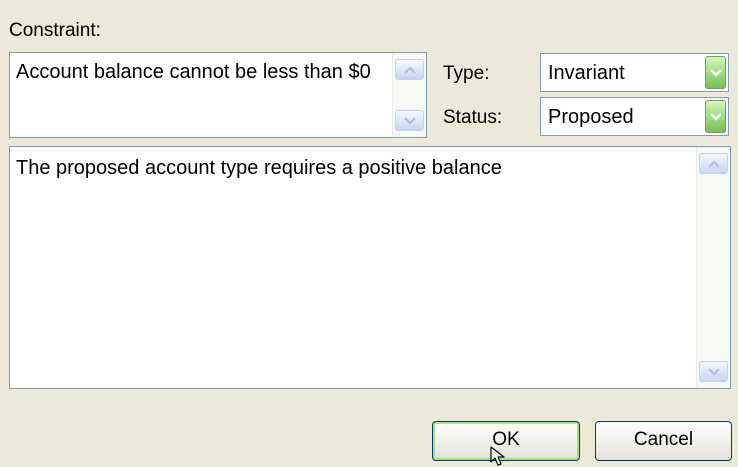 This screenshot has width=738, height=467. I want to click on status-value: Proposed, so click(591, 117).